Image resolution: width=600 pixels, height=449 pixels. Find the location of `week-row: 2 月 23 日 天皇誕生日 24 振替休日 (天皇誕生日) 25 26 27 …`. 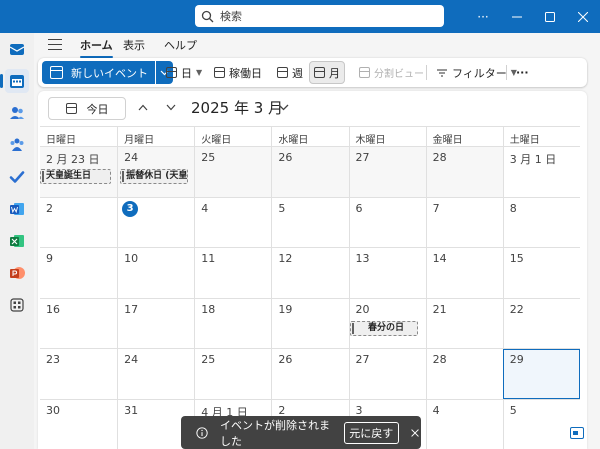

week-row: 2 月 23 日 天皇誕生日 24 振替休日 (天皇誕生日) 25 26 27 … is located at coordinates (310, 171).